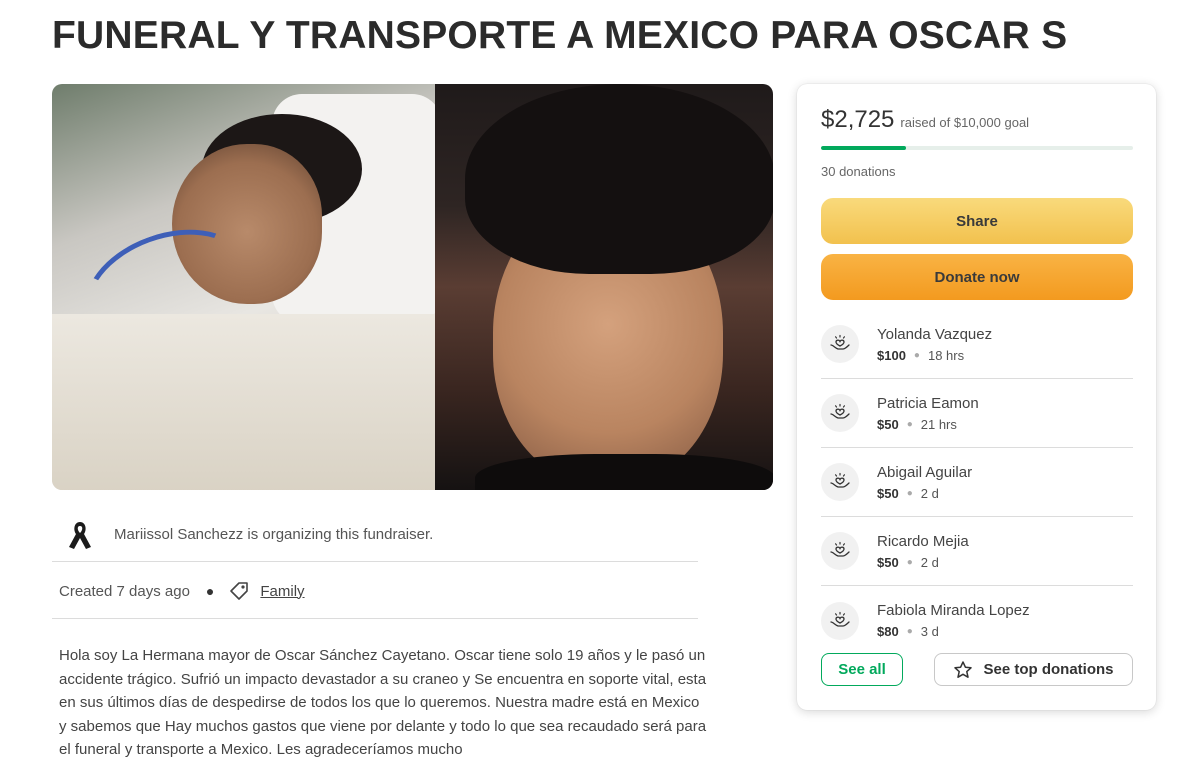 The image size is (1200, 764). Describe the element at coordinates (929, 631) in the screenshot. I see `donor-time: 3 d` at that location.